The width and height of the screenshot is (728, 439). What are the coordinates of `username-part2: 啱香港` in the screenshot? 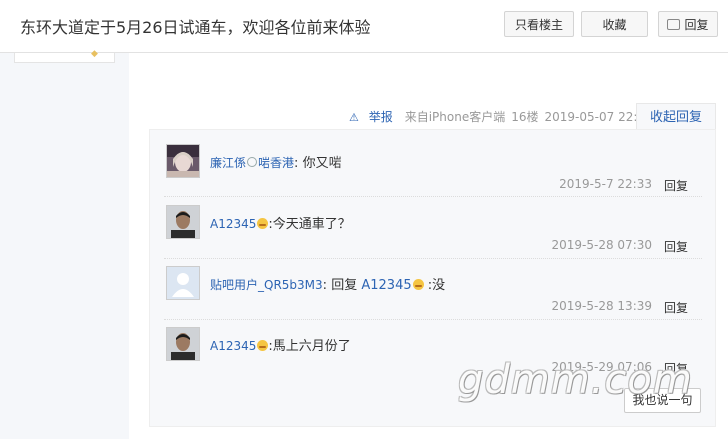 It's located at (276, 163).